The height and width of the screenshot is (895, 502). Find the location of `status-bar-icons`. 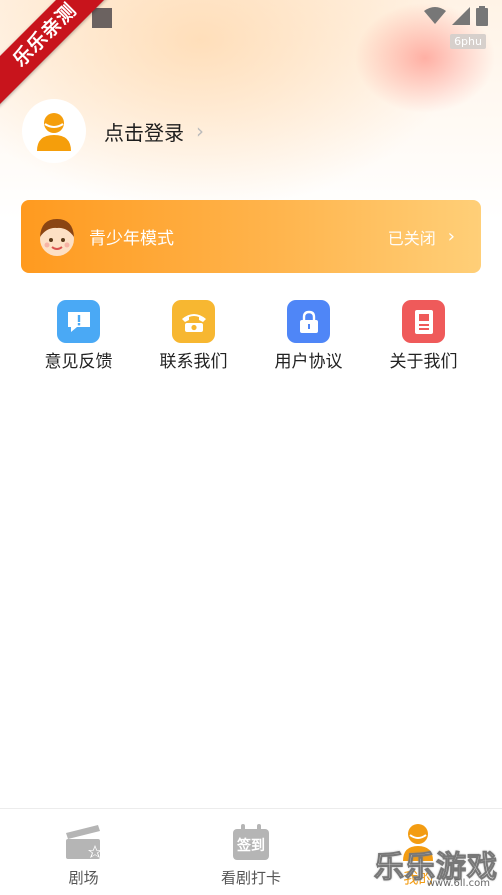

status-bar-icons is located at coordinates (456, 16).